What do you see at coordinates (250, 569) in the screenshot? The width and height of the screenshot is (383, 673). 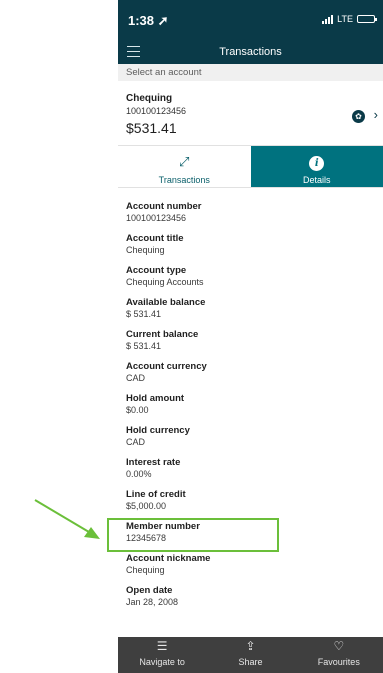 I see `detail-account-nickname: Account nickname Chequing` at bounding box center [250, 569].